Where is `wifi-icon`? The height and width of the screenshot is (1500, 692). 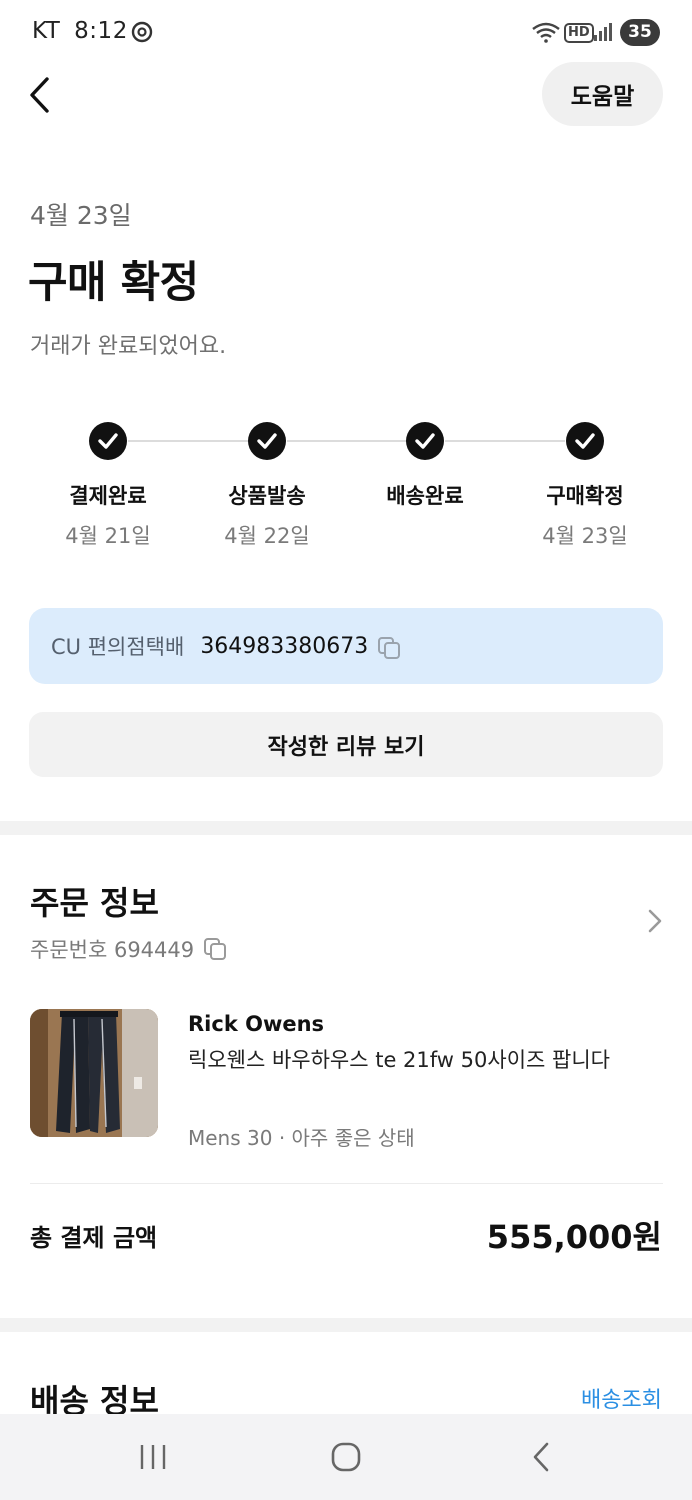 wifi-icon is located at coordinates (546, 32).